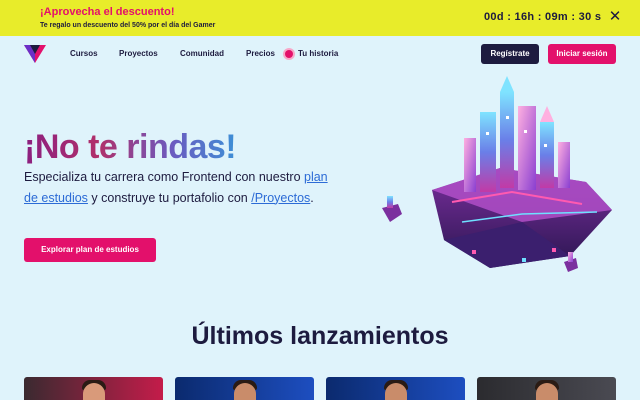 This screenshot has width=640, height=400. Describe the element at coordinates (582, 54) in the screenshot. I see `login-button: Iniciar sesión` at that location.